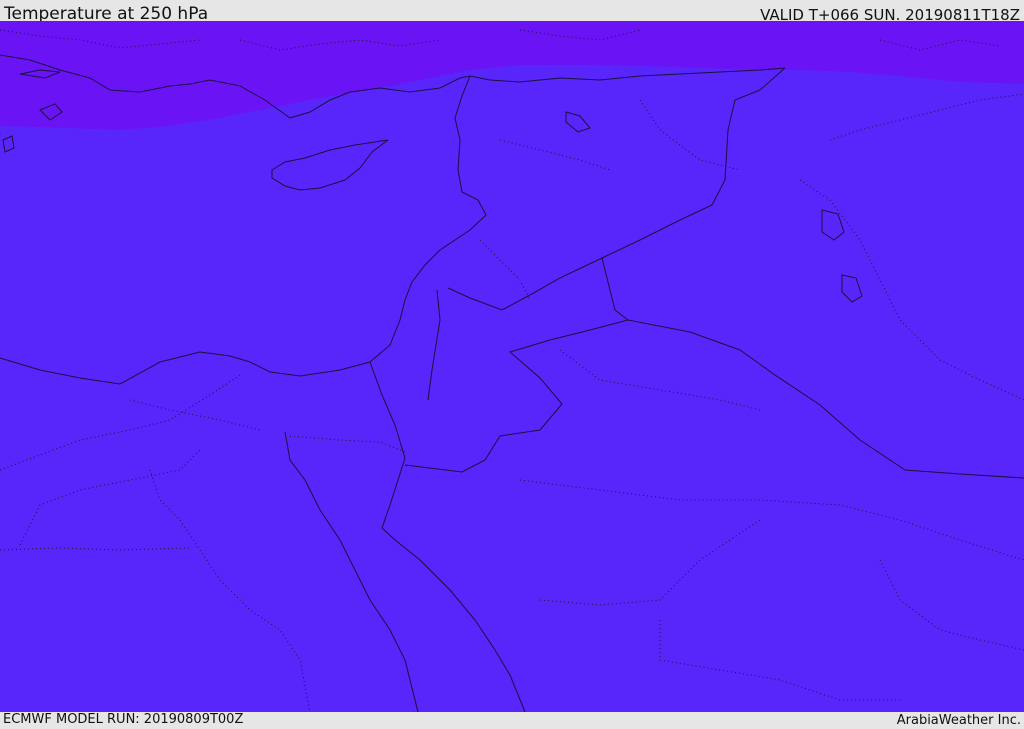 The width and height of the screenshot is (1024, 729). I want to click on credit-label: ArabiaWeather Inc., so click(958, 720).